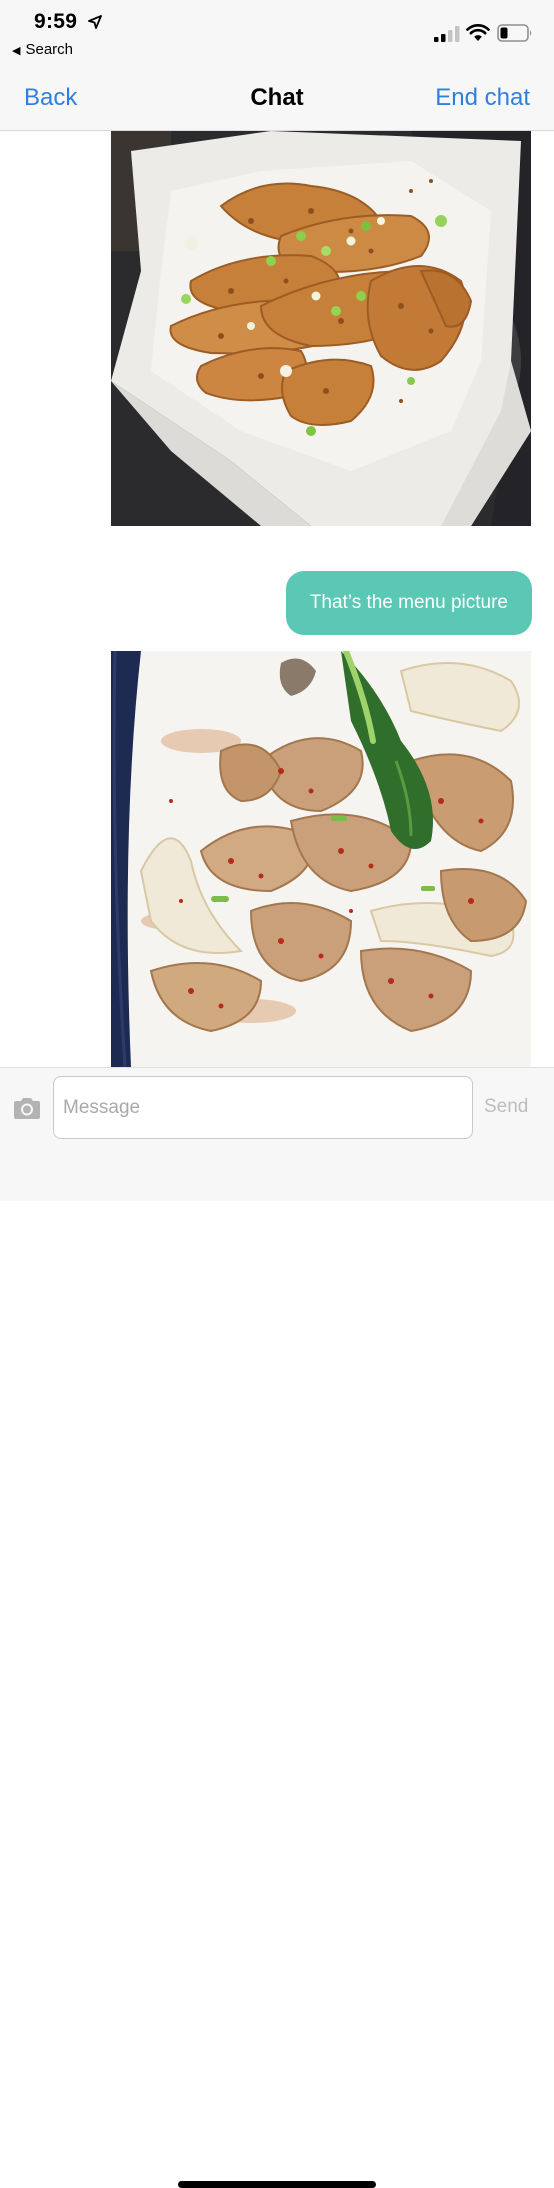 The height and width of the screenshot is (2188, 554). What do you see at coordinates (50, 98) in the screenshot?
I see `back-button: Back` at bounding box center [50, 98].